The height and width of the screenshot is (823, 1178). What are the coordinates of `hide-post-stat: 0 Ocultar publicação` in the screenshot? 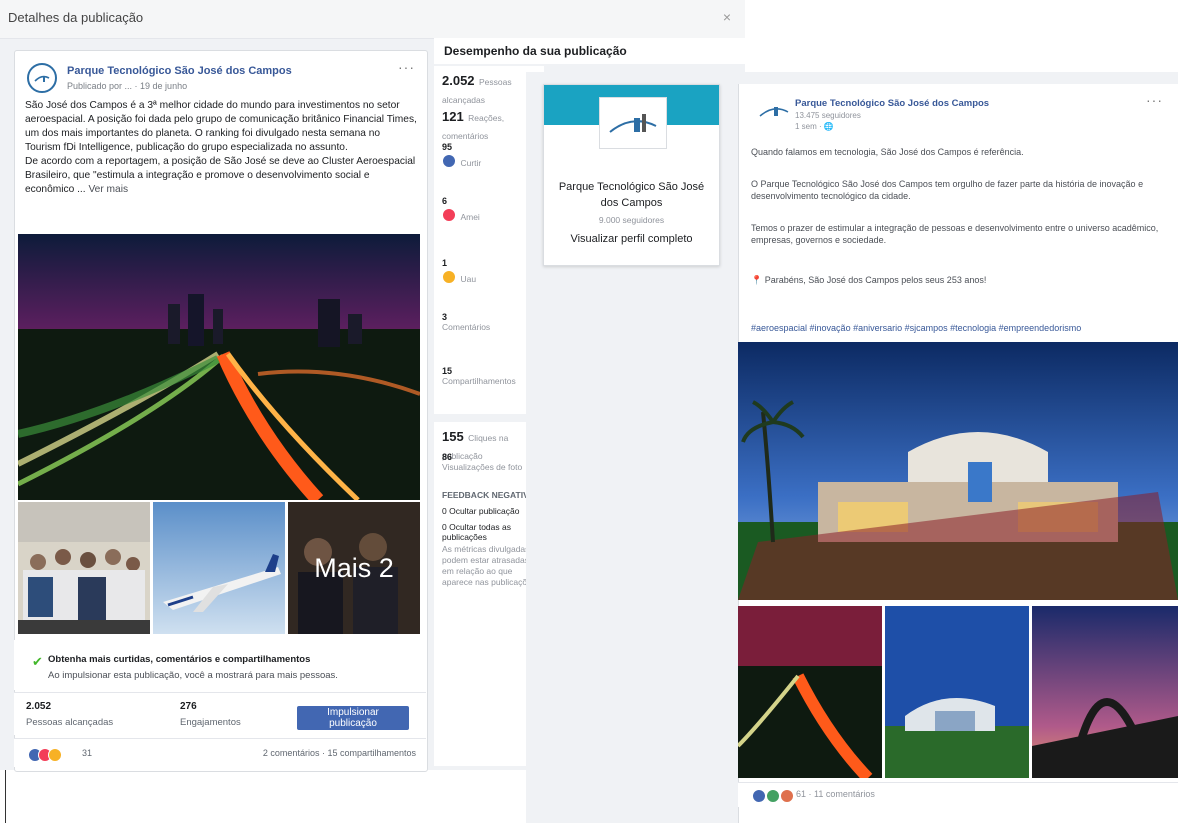 It's located at (481, 511).